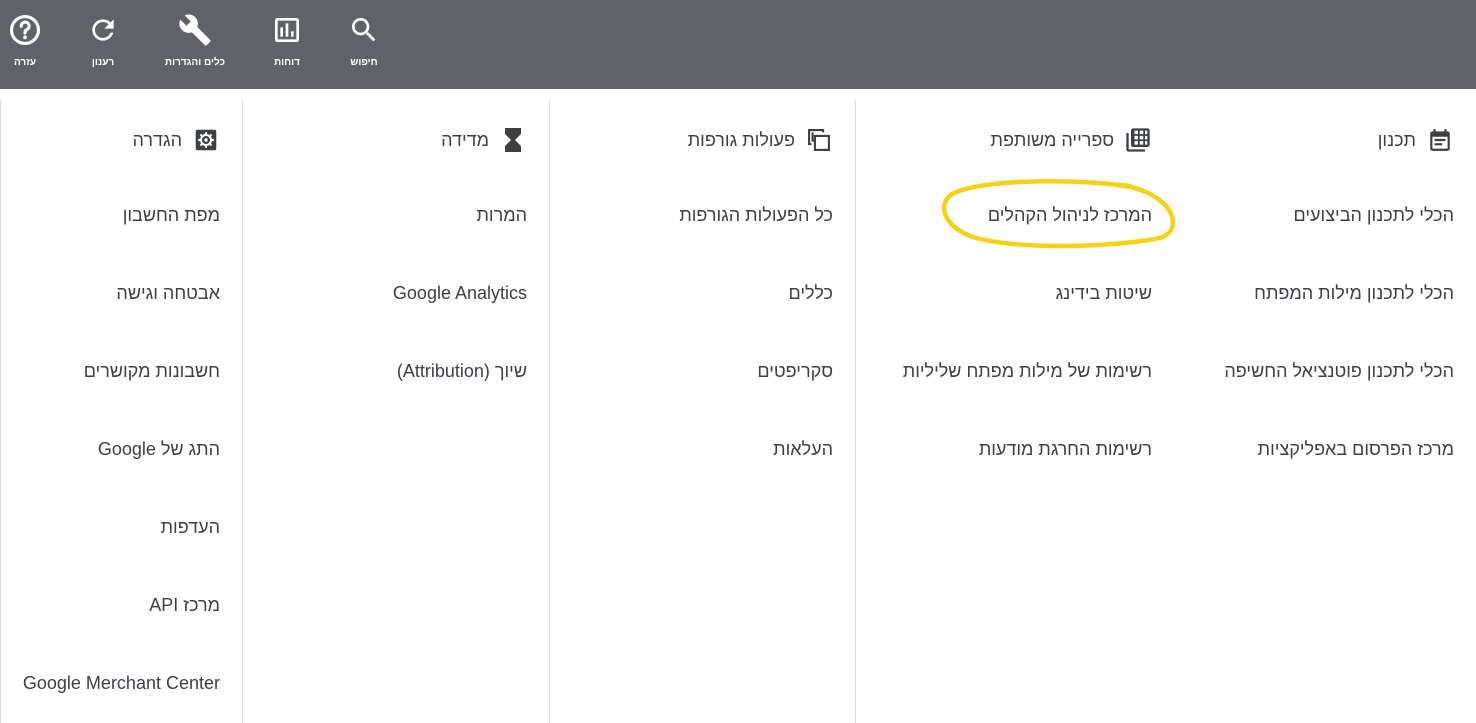 Image resolution: width=1476 pixels, height=723 pixels. What do you see at coordinates (152, 371) in the screenshot?
I see `link-linked-accounts: חשבונות מקושרים` at bounding box center [152, 371].